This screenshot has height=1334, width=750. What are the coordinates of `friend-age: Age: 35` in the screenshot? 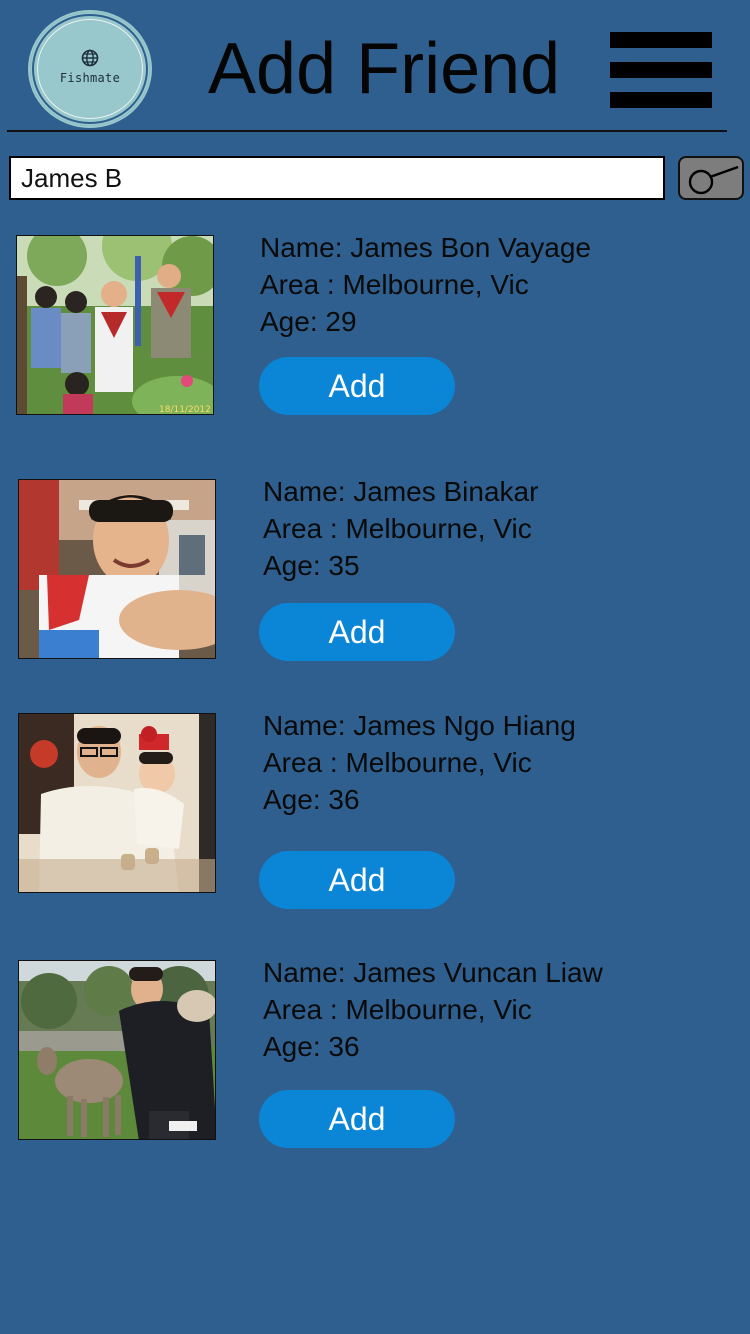 It's located at (311, 565).